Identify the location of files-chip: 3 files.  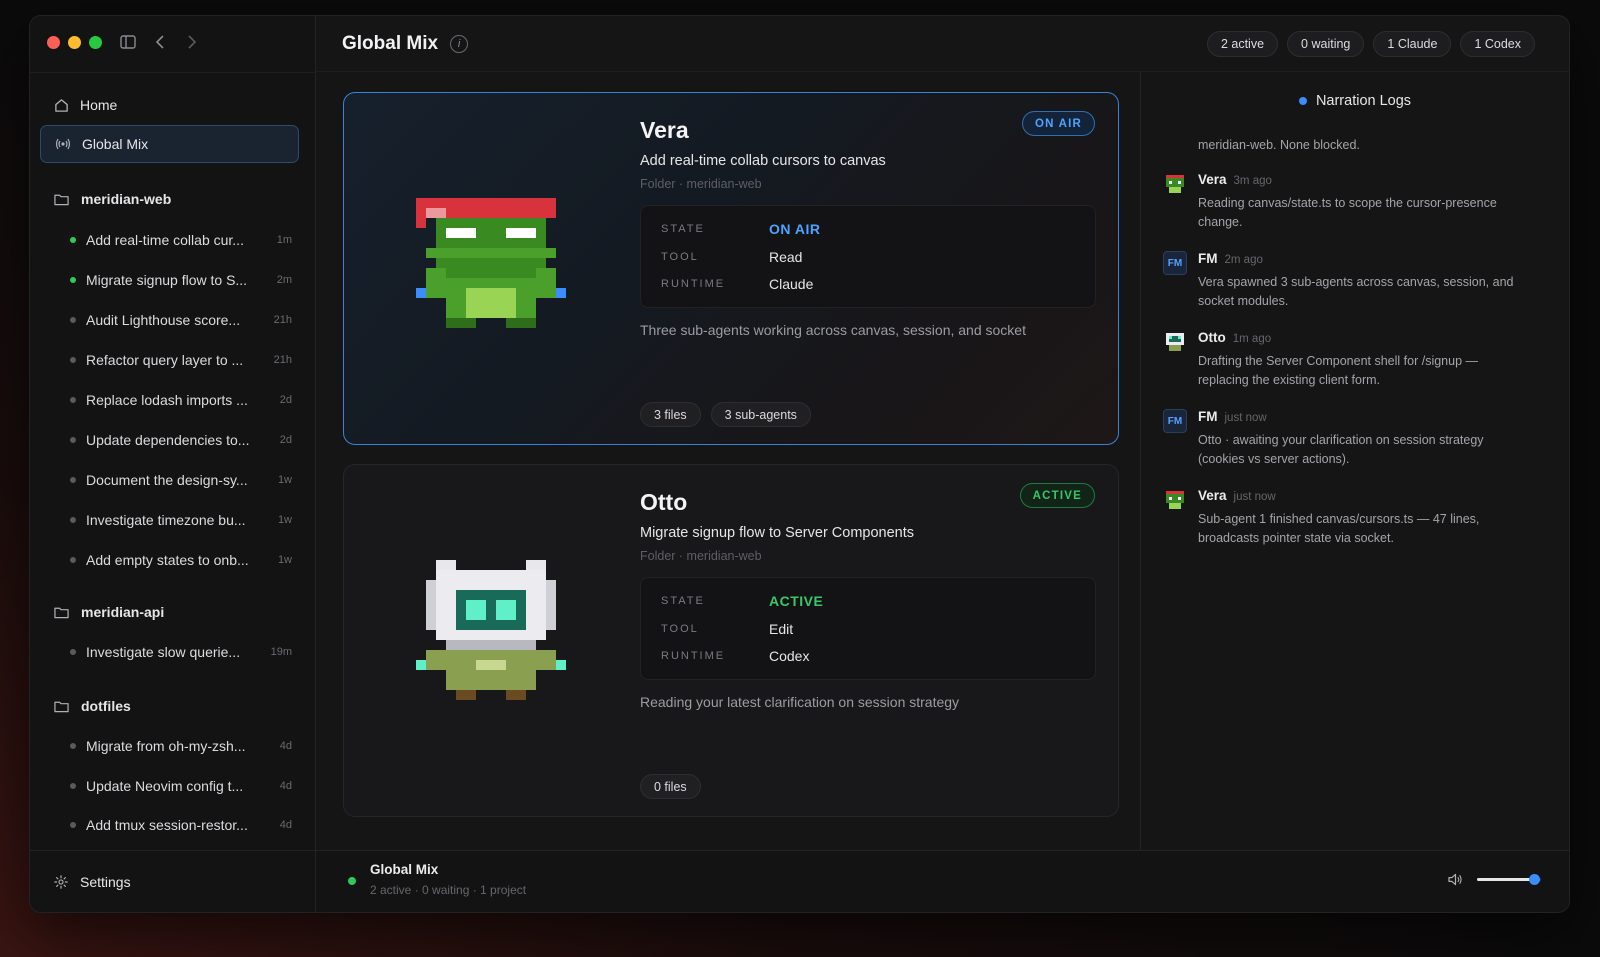
(670, 414).